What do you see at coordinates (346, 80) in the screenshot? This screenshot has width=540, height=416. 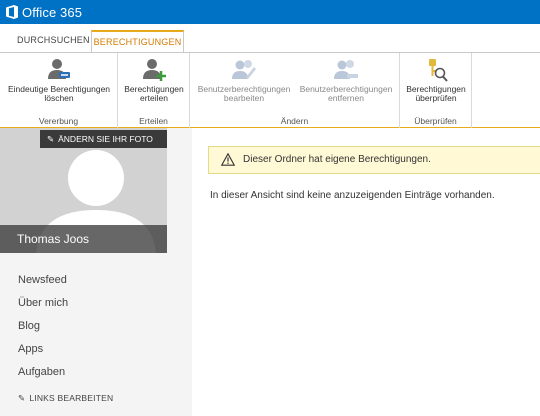 I see `remove-user-permissions-button: Benutzerberechtigungen entfernen` at bounding box center [346, 80].